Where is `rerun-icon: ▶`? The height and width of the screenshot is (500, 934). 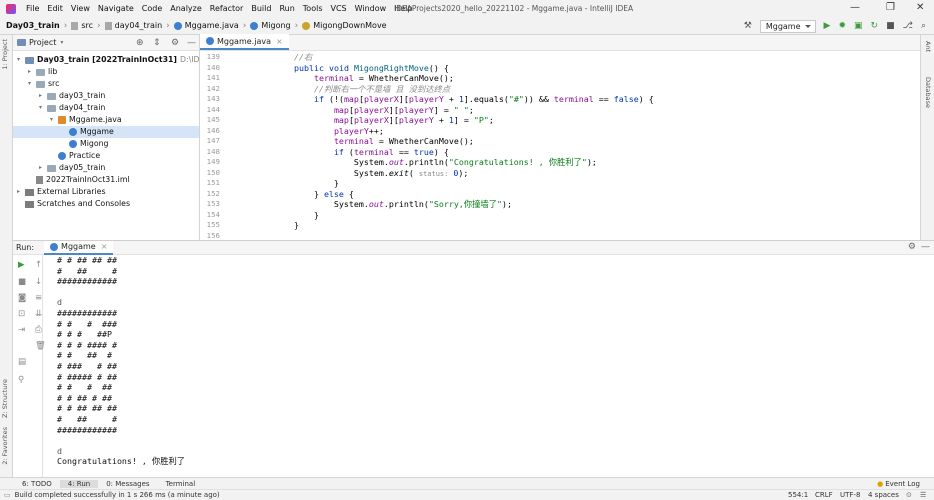
rerun-icon: ▶ is located at coordinates (21, 265).